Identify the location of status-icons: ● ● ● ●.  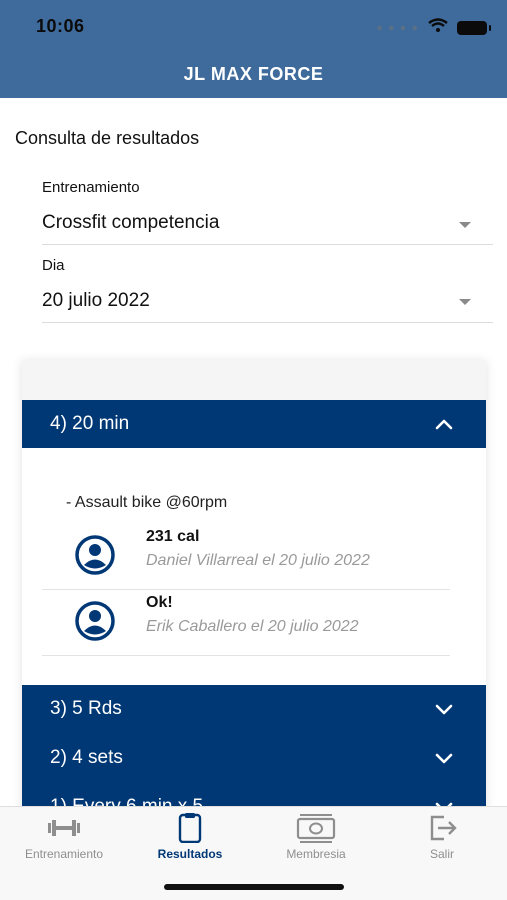
(433, 27).